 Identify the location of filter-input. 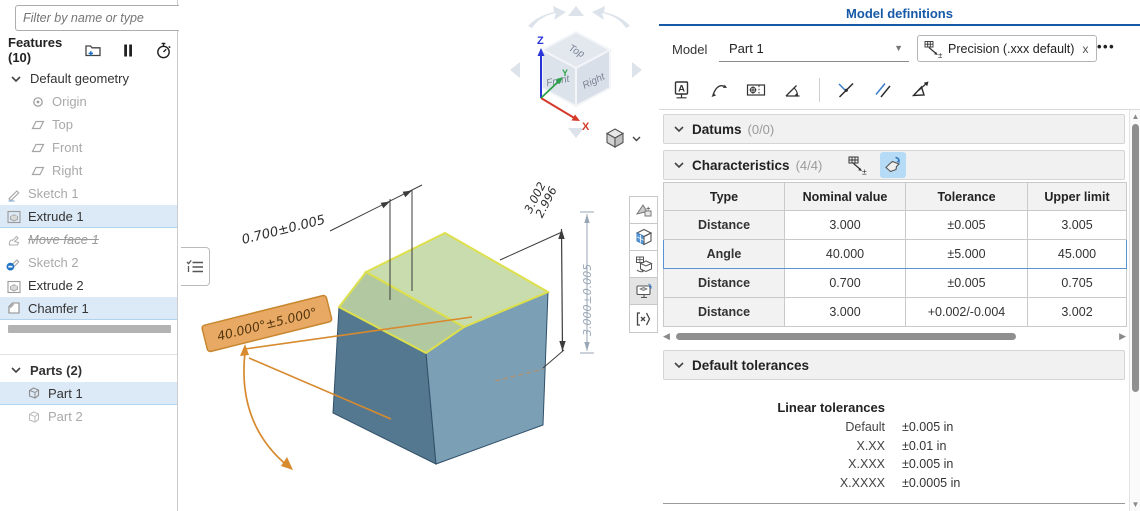
(104, 18).